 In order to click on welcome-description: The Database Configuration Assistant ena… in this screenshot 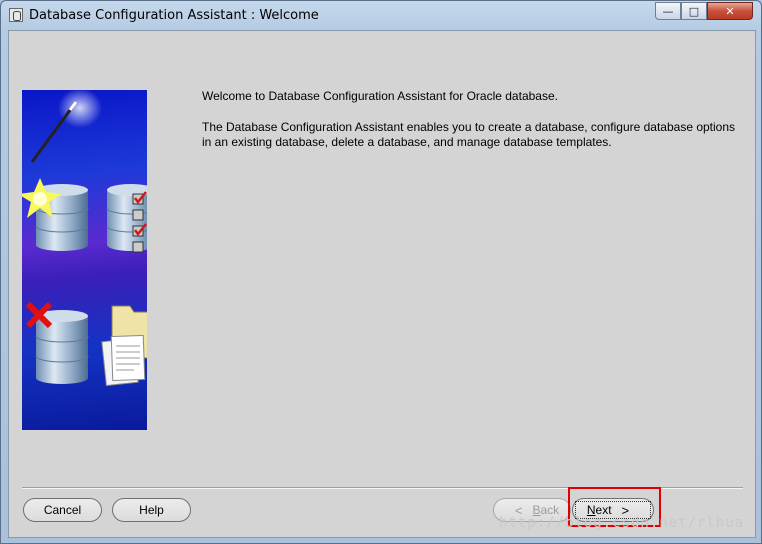, I will do `click(469, 134)`.